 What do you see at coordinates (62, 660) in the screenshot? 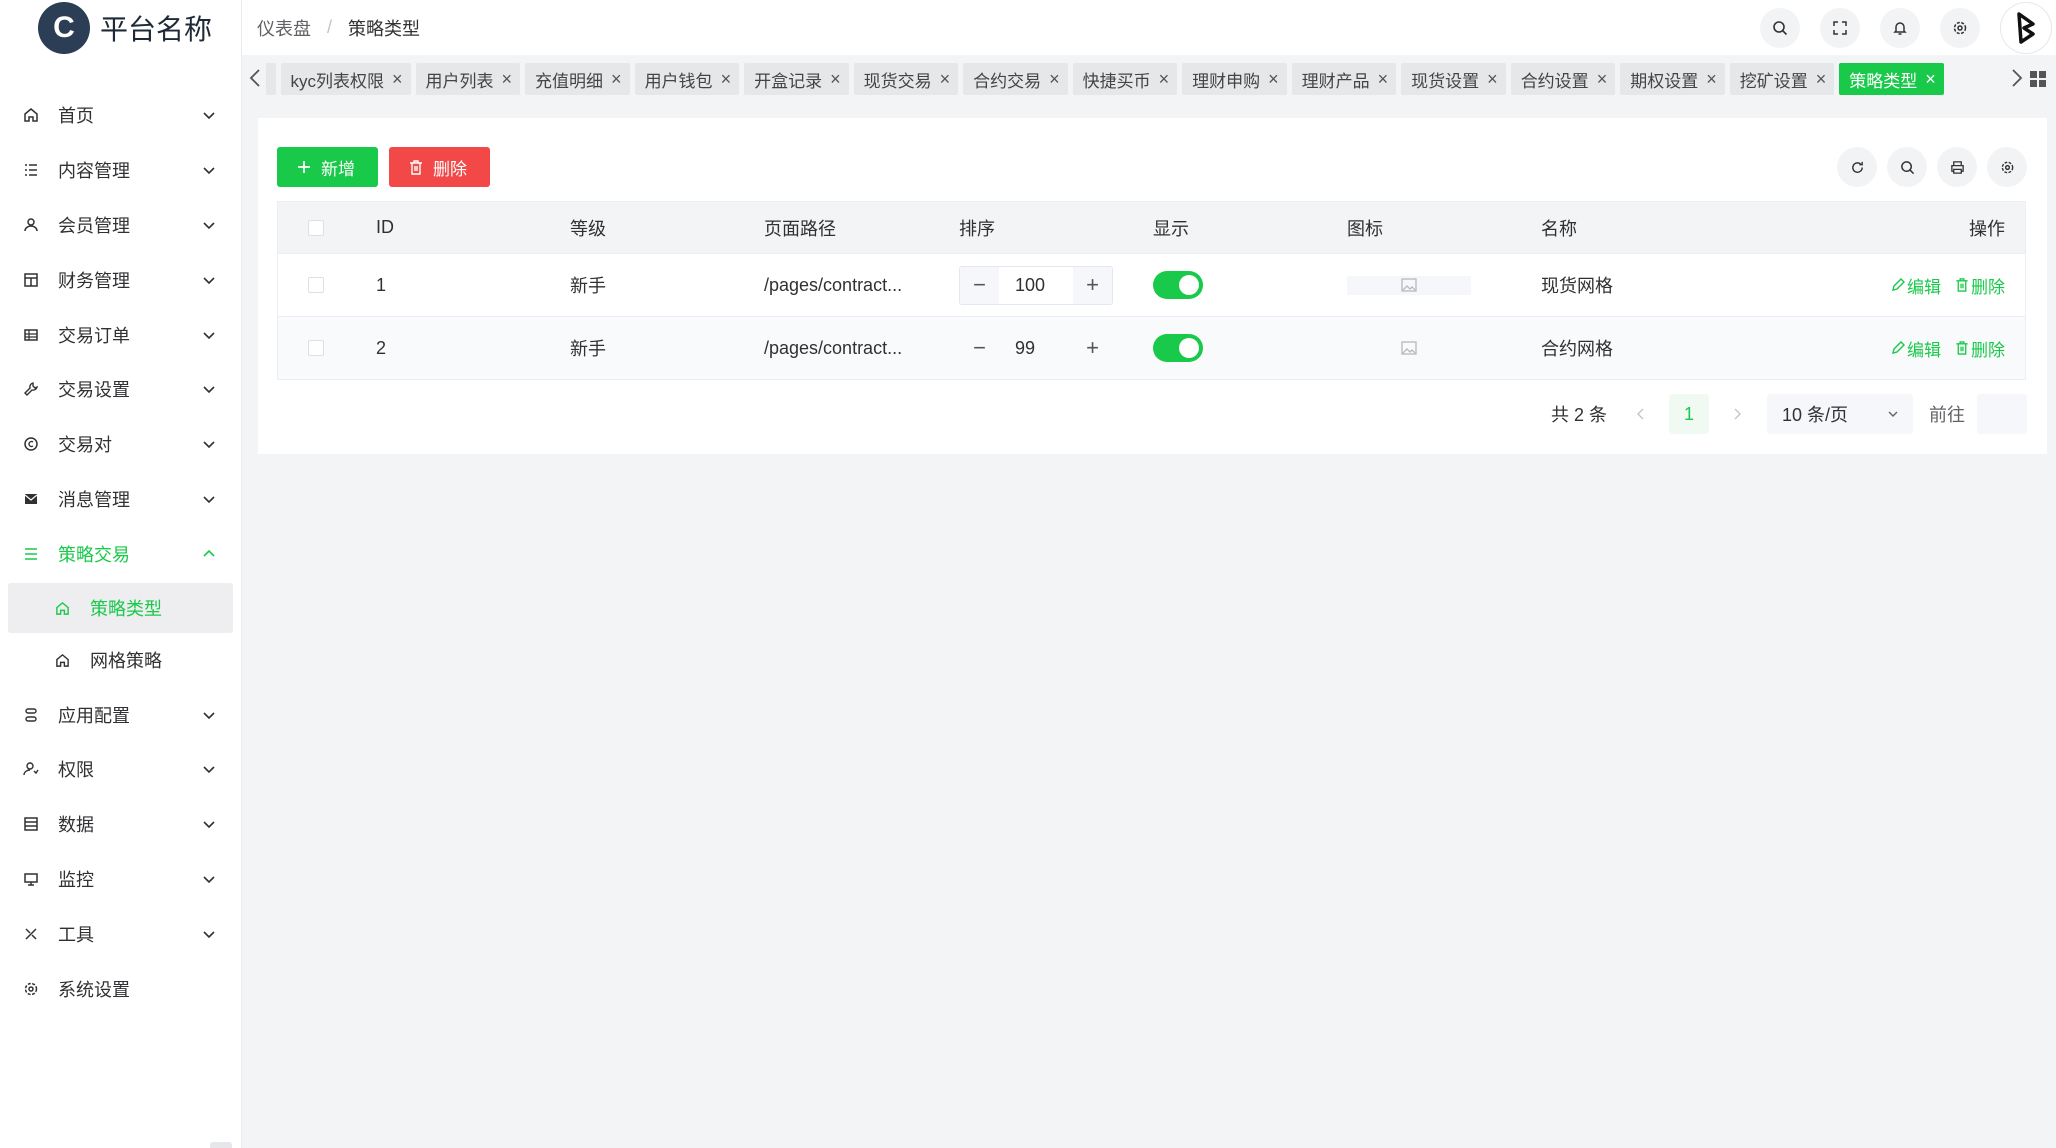
I see `home-icon` at bounding box center [62, 660].